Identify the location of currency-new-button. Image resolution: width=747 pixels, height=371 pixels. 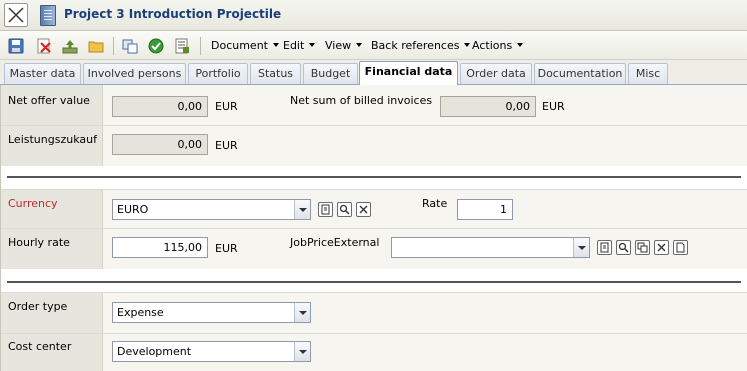
(325, 209).